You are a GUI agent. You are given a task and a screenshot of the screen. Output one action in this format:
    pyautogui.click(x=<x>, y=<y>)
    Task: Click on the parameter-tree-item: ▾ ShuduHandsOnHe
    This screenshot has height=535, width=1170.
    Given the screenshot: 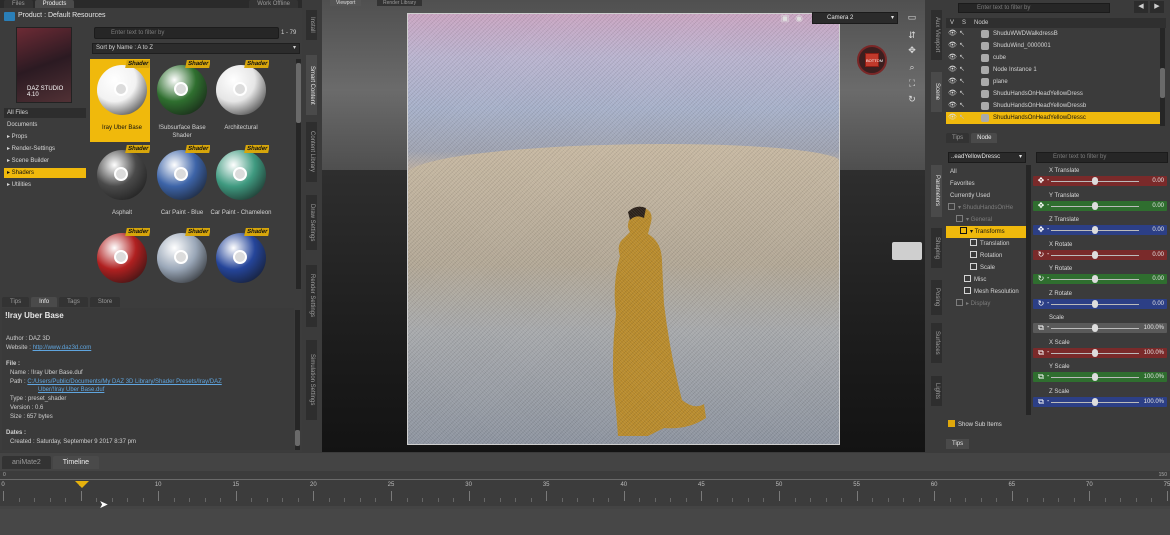 What is the action you would take?
    pyautogui.click(x=987, y=208)
    